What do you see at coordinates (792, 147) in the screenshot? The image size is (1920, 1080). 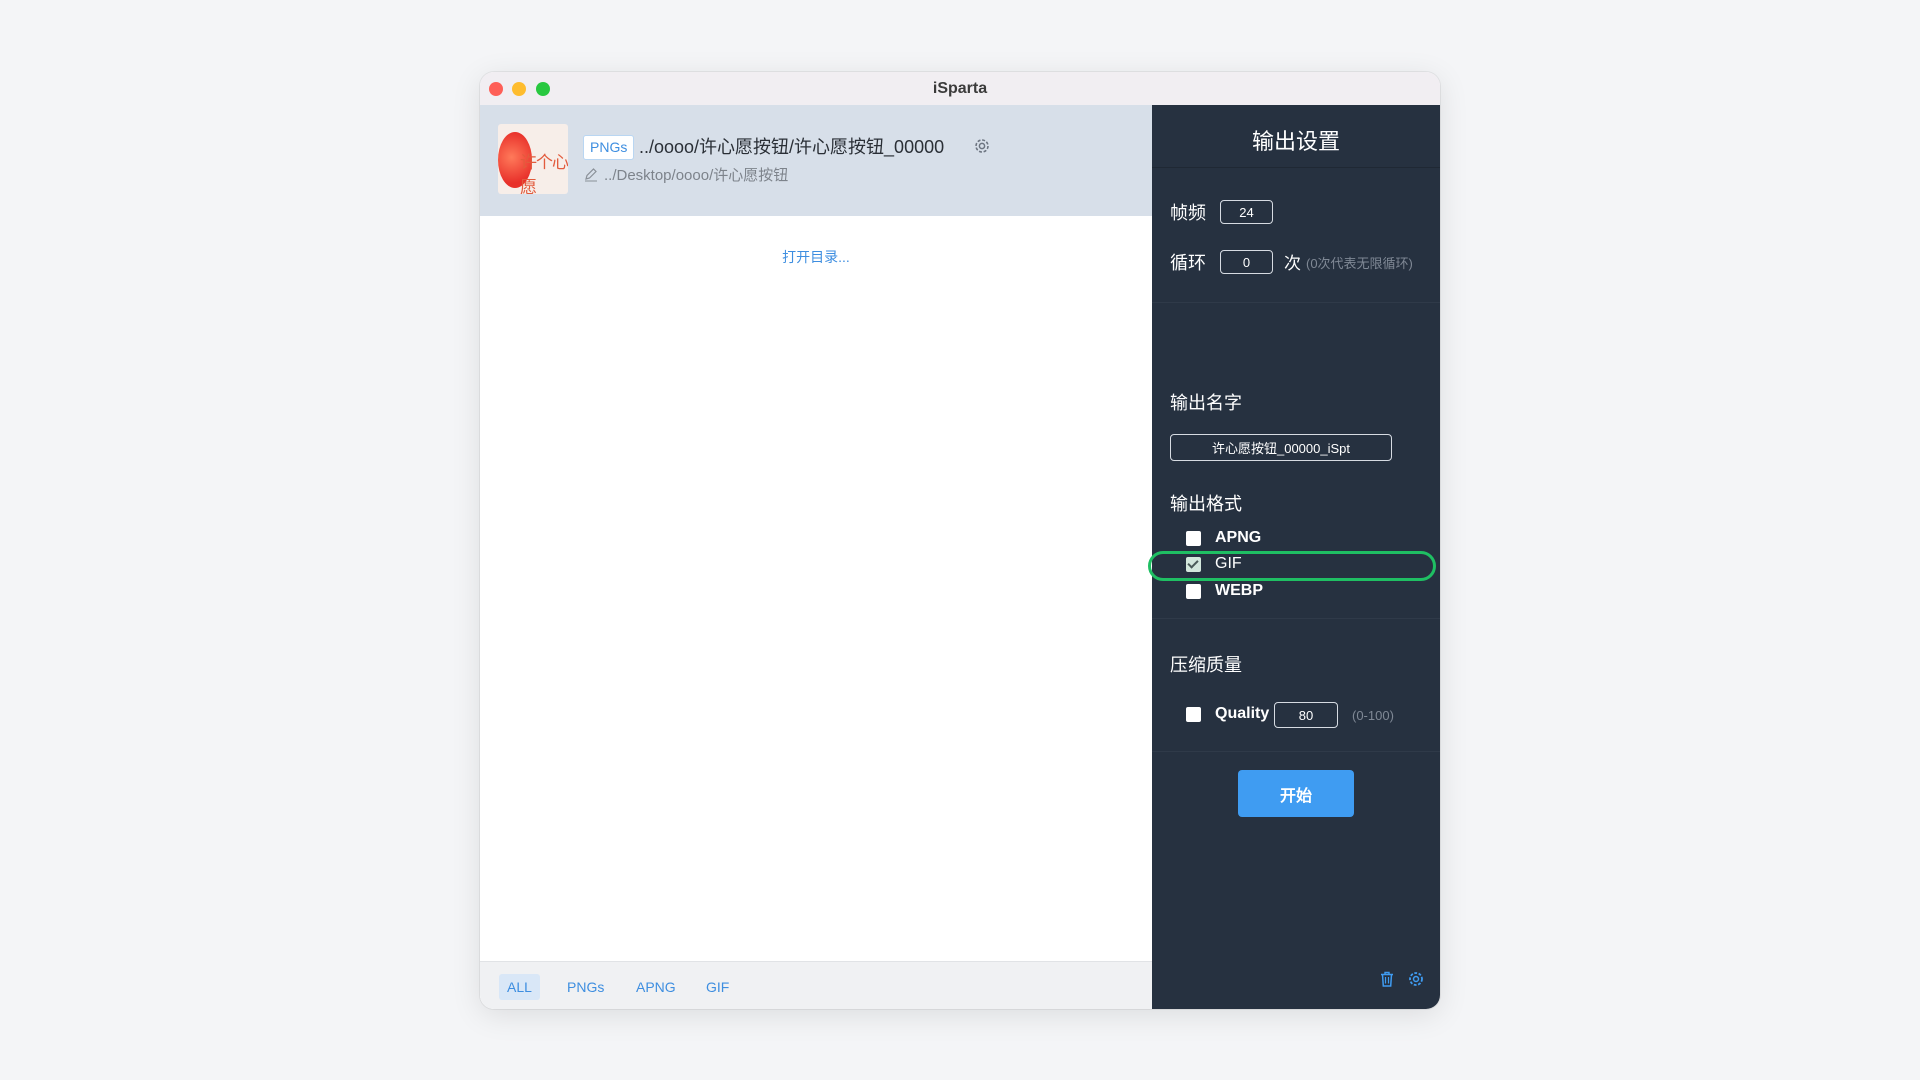 I see `file-name: ../oooo/许心愿按钮/许心愿按钮_00000` at bounding box center [792, 147].